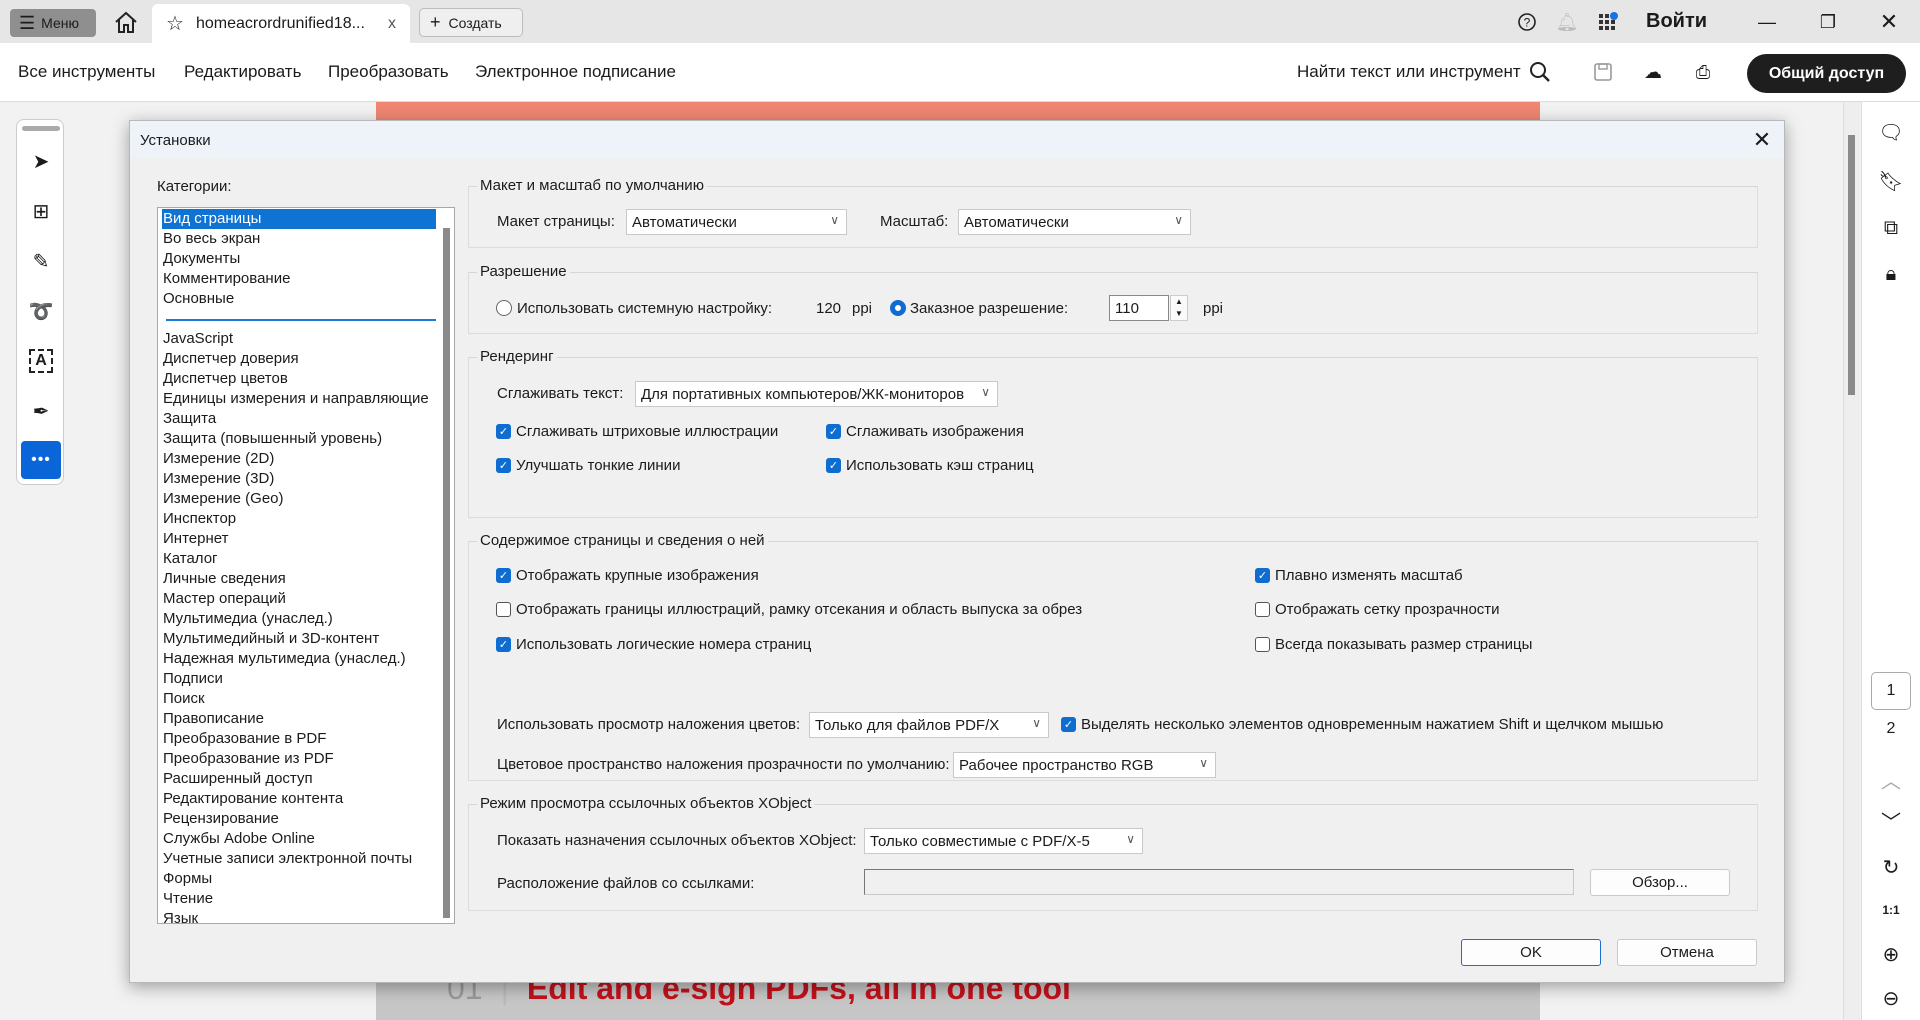 The image size is (1920, 1020). Describe the element at coordinates (299, 279) in the screenshot. I see `category-item: Комментирование` at that location.